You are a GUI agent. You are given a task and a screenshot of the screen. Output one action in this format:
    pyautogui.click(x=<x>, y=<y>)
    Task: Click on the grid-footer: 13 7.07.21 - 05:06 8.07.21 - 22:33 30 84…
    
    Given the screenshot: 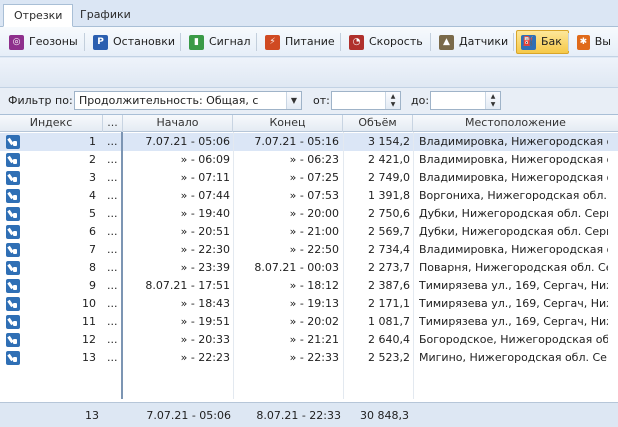 What is the action you would take?
    pyautogui.click(x=309, y=414)
    